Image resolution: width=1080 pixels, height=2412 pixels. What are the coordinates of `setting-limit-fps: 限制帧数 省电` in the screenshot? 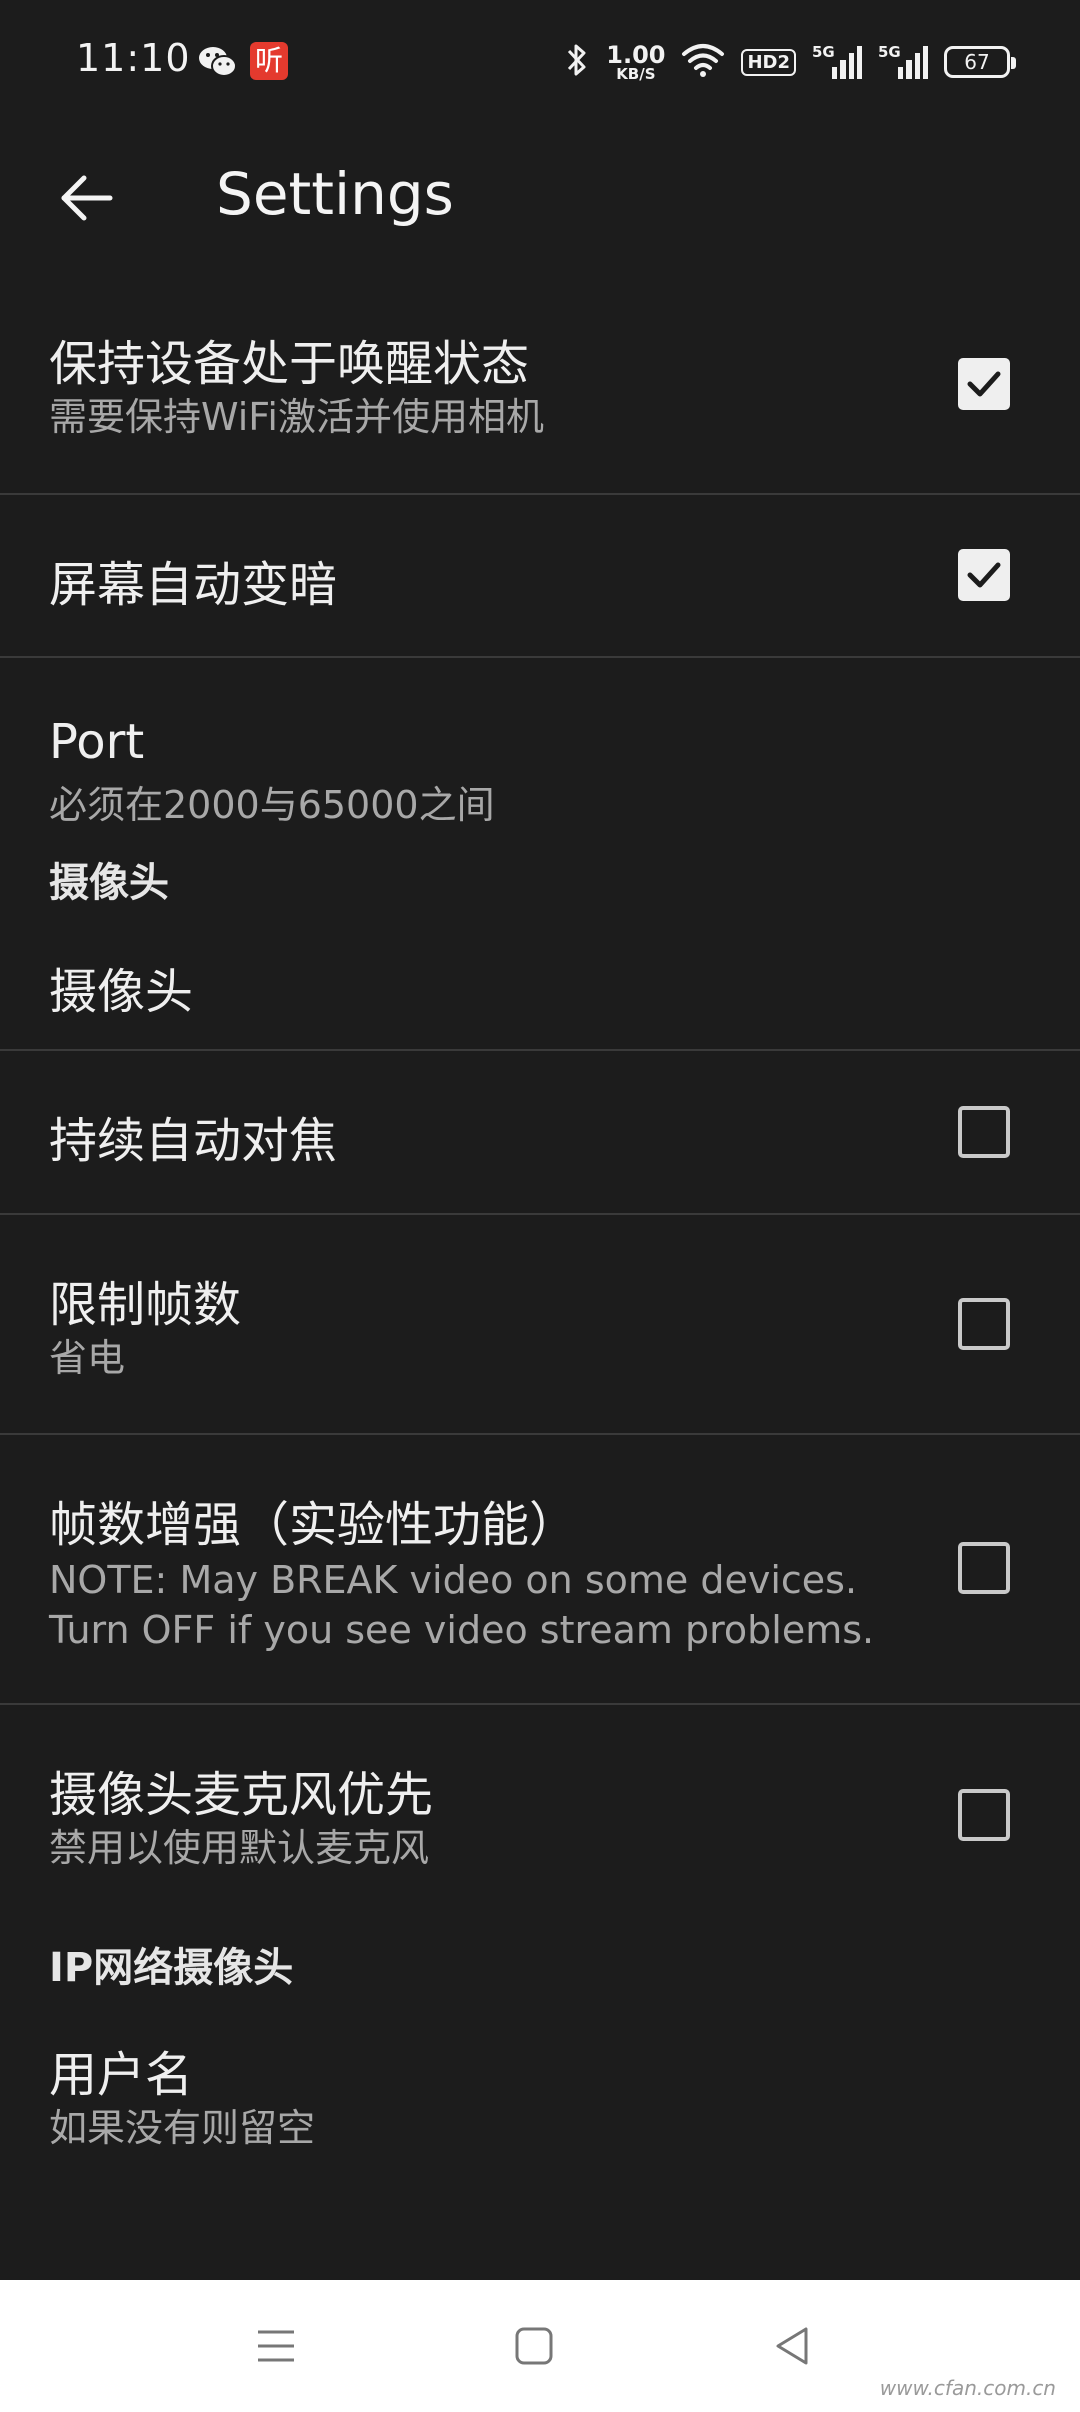 It's located at (540, 1325).